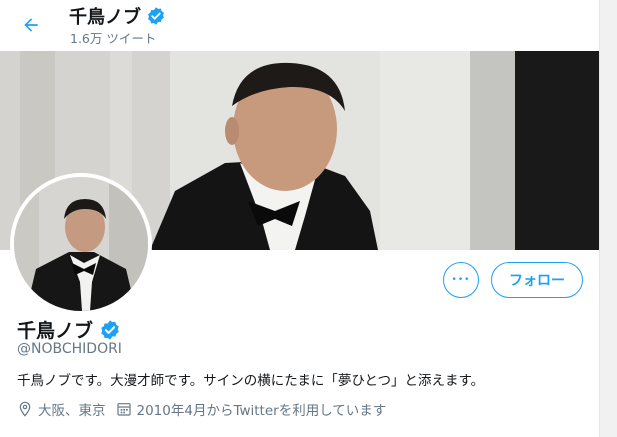  Describe the element at coordinates (261, 411) in the screenshot. I see `profile-joined-date: 2010年4月からTwitterを利用しています` at that location.